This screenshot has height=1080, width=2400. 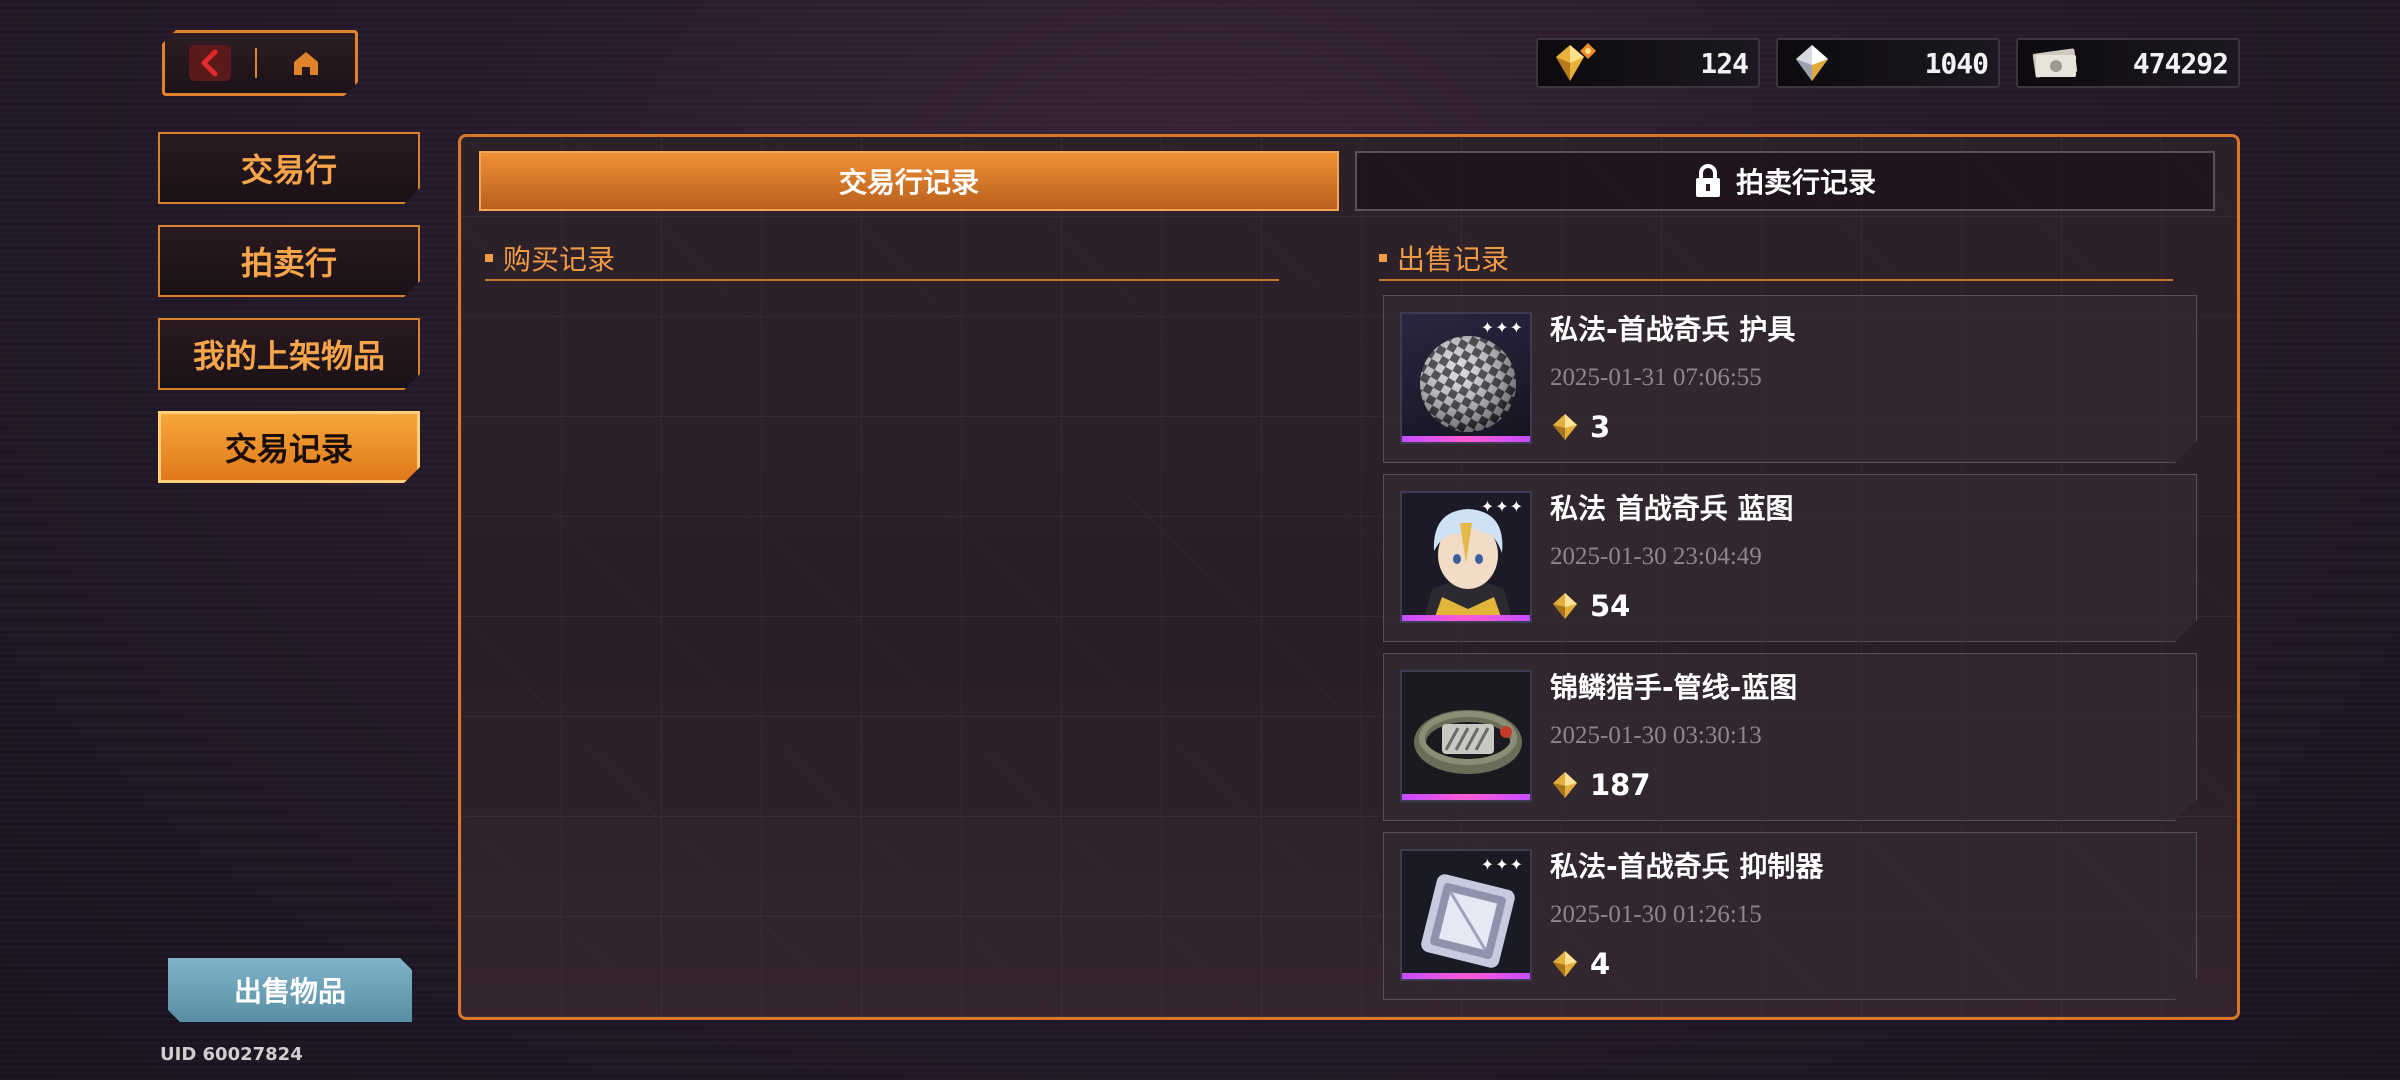 I want to click on price-value: 4, so click(x=1600, y=964).